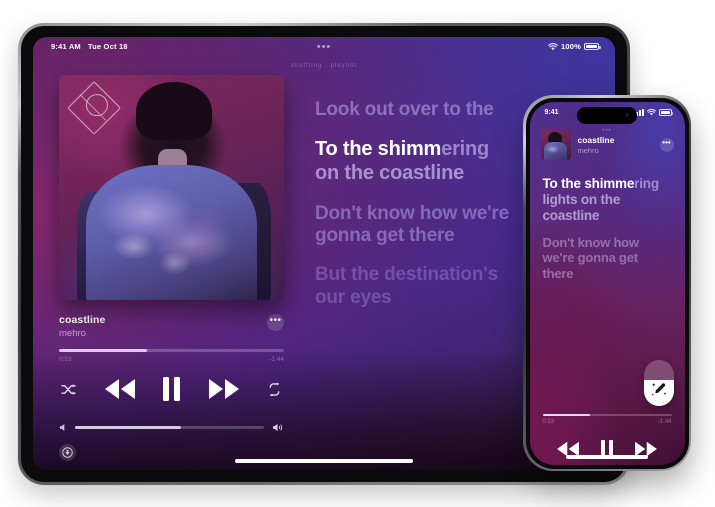  Describe the element at coordinates (68, 389) in the screenshot. I see `shuffle-icon` at that location.